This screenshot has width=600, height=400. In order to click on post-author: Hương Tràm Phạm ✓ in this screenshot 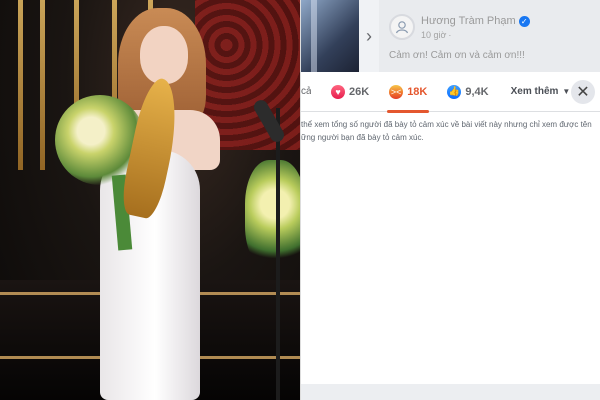, I will do `click(475, 21)`.